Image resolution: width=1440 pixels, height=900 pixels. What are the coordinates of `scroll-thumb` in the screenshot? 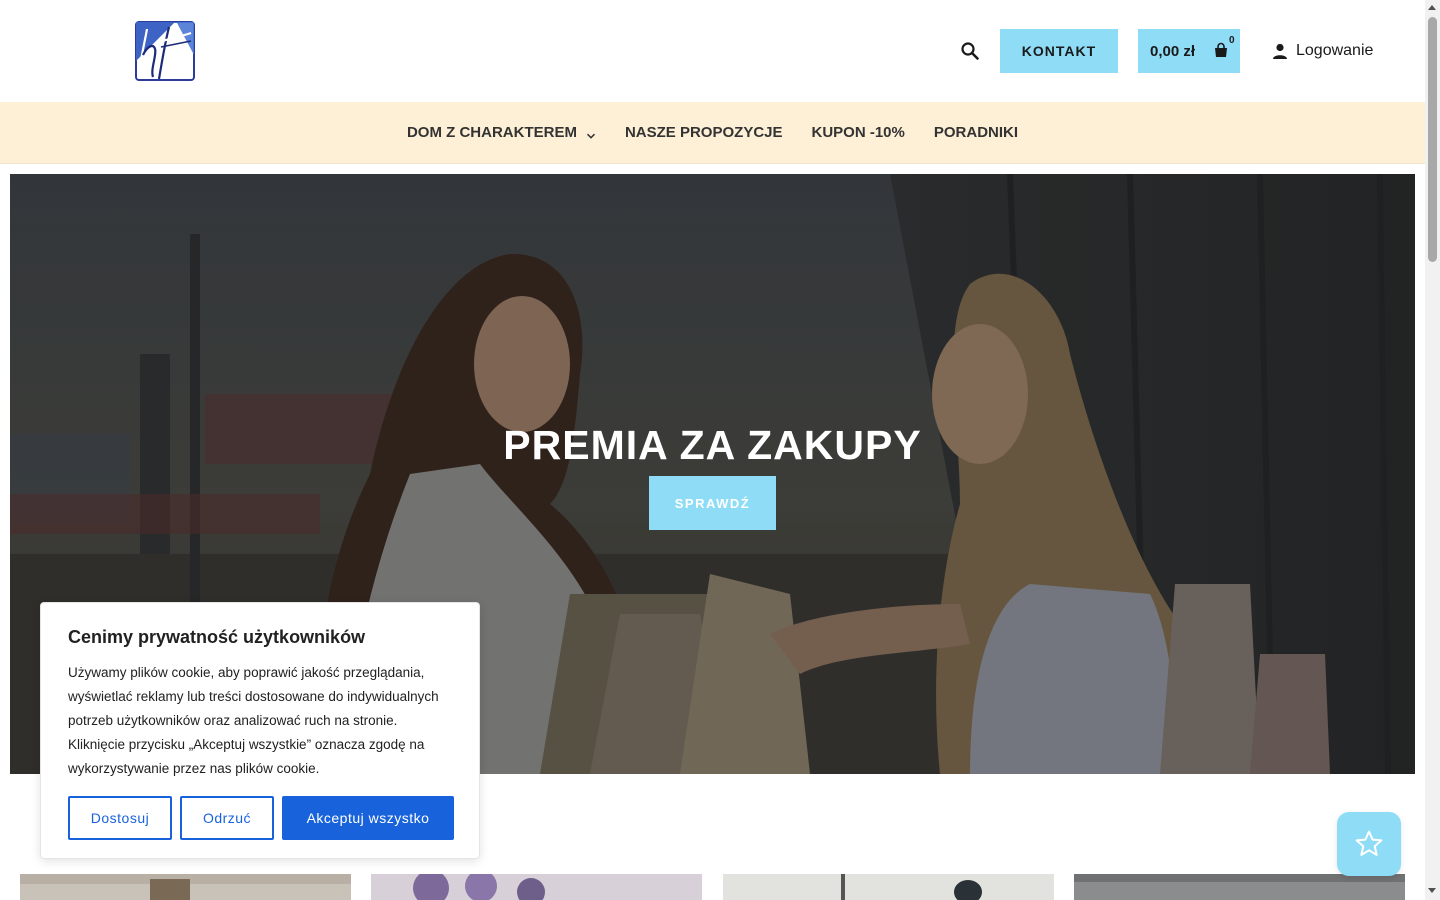 It's located at (1432, 139).